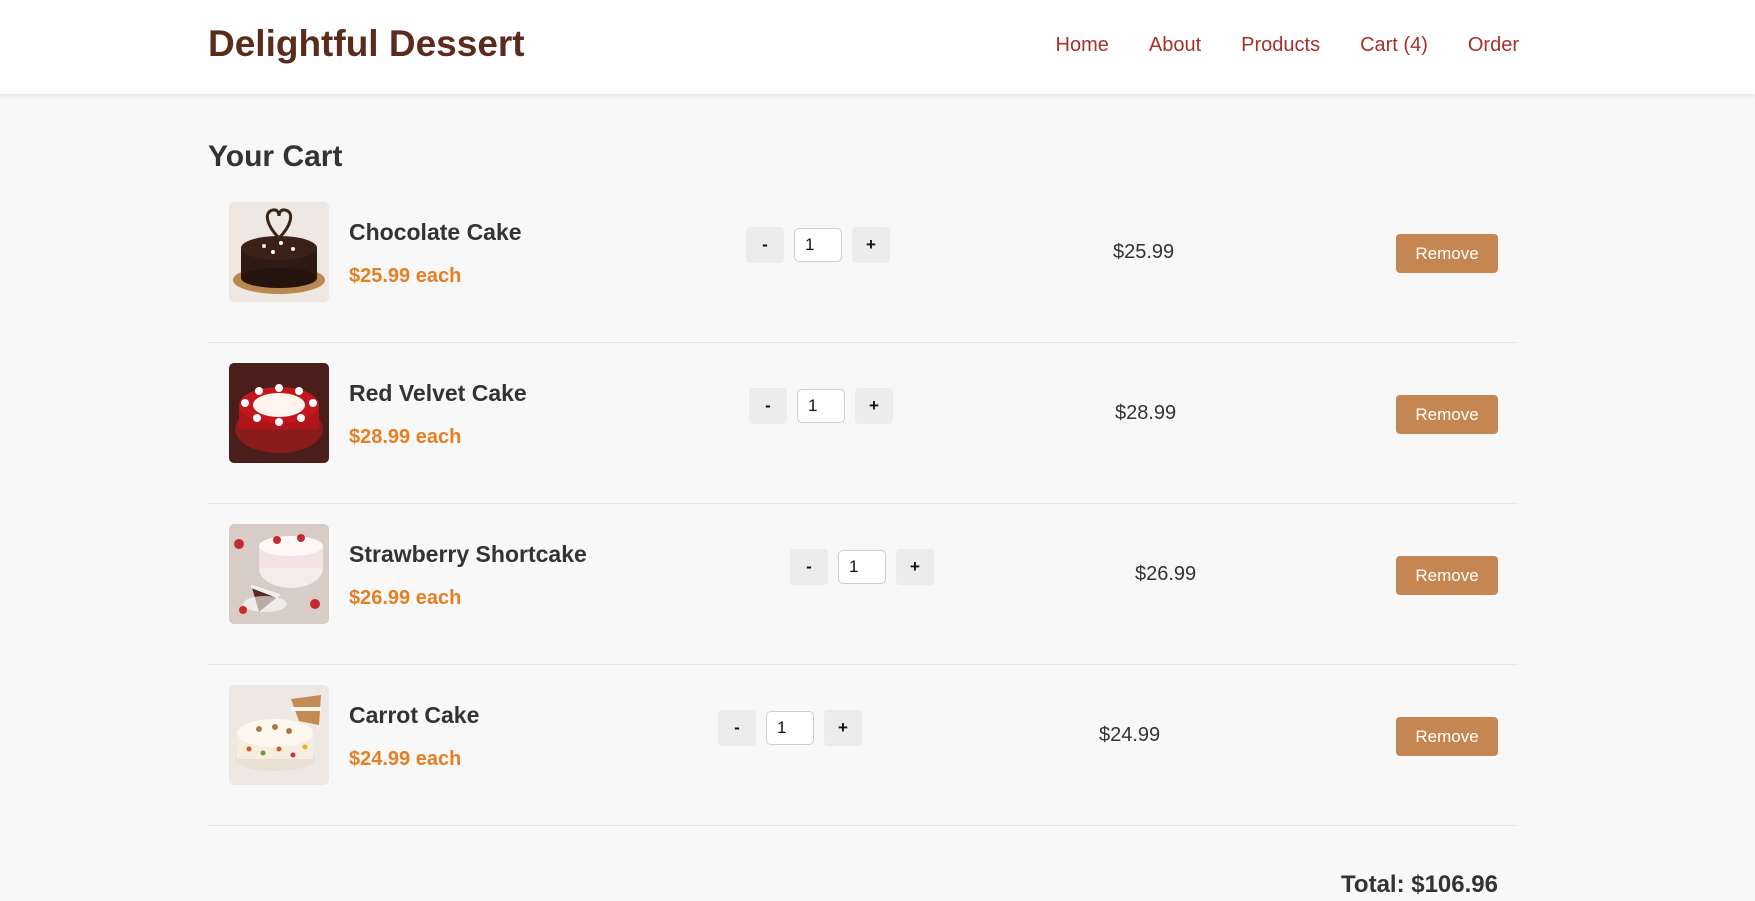 This screenshot has width=1755, height=901. What do you see at coordinates (1419, 884) in the screenshot?
I see `cart-total: Total: $106.96` at bounding box center [1419, 884].